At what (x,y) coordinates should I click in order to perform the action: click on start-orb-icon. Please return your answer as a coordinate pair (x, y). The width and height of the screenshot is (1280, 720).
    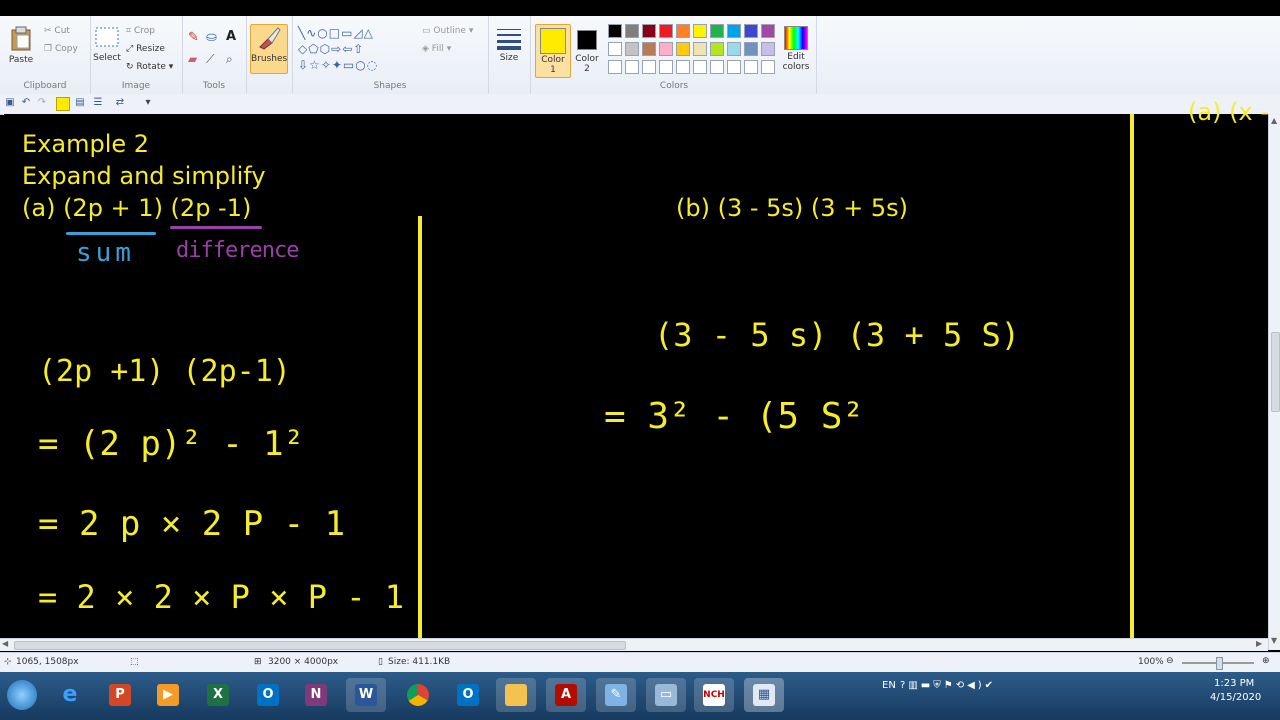
    Looking at the image, I should click on (22, 695).